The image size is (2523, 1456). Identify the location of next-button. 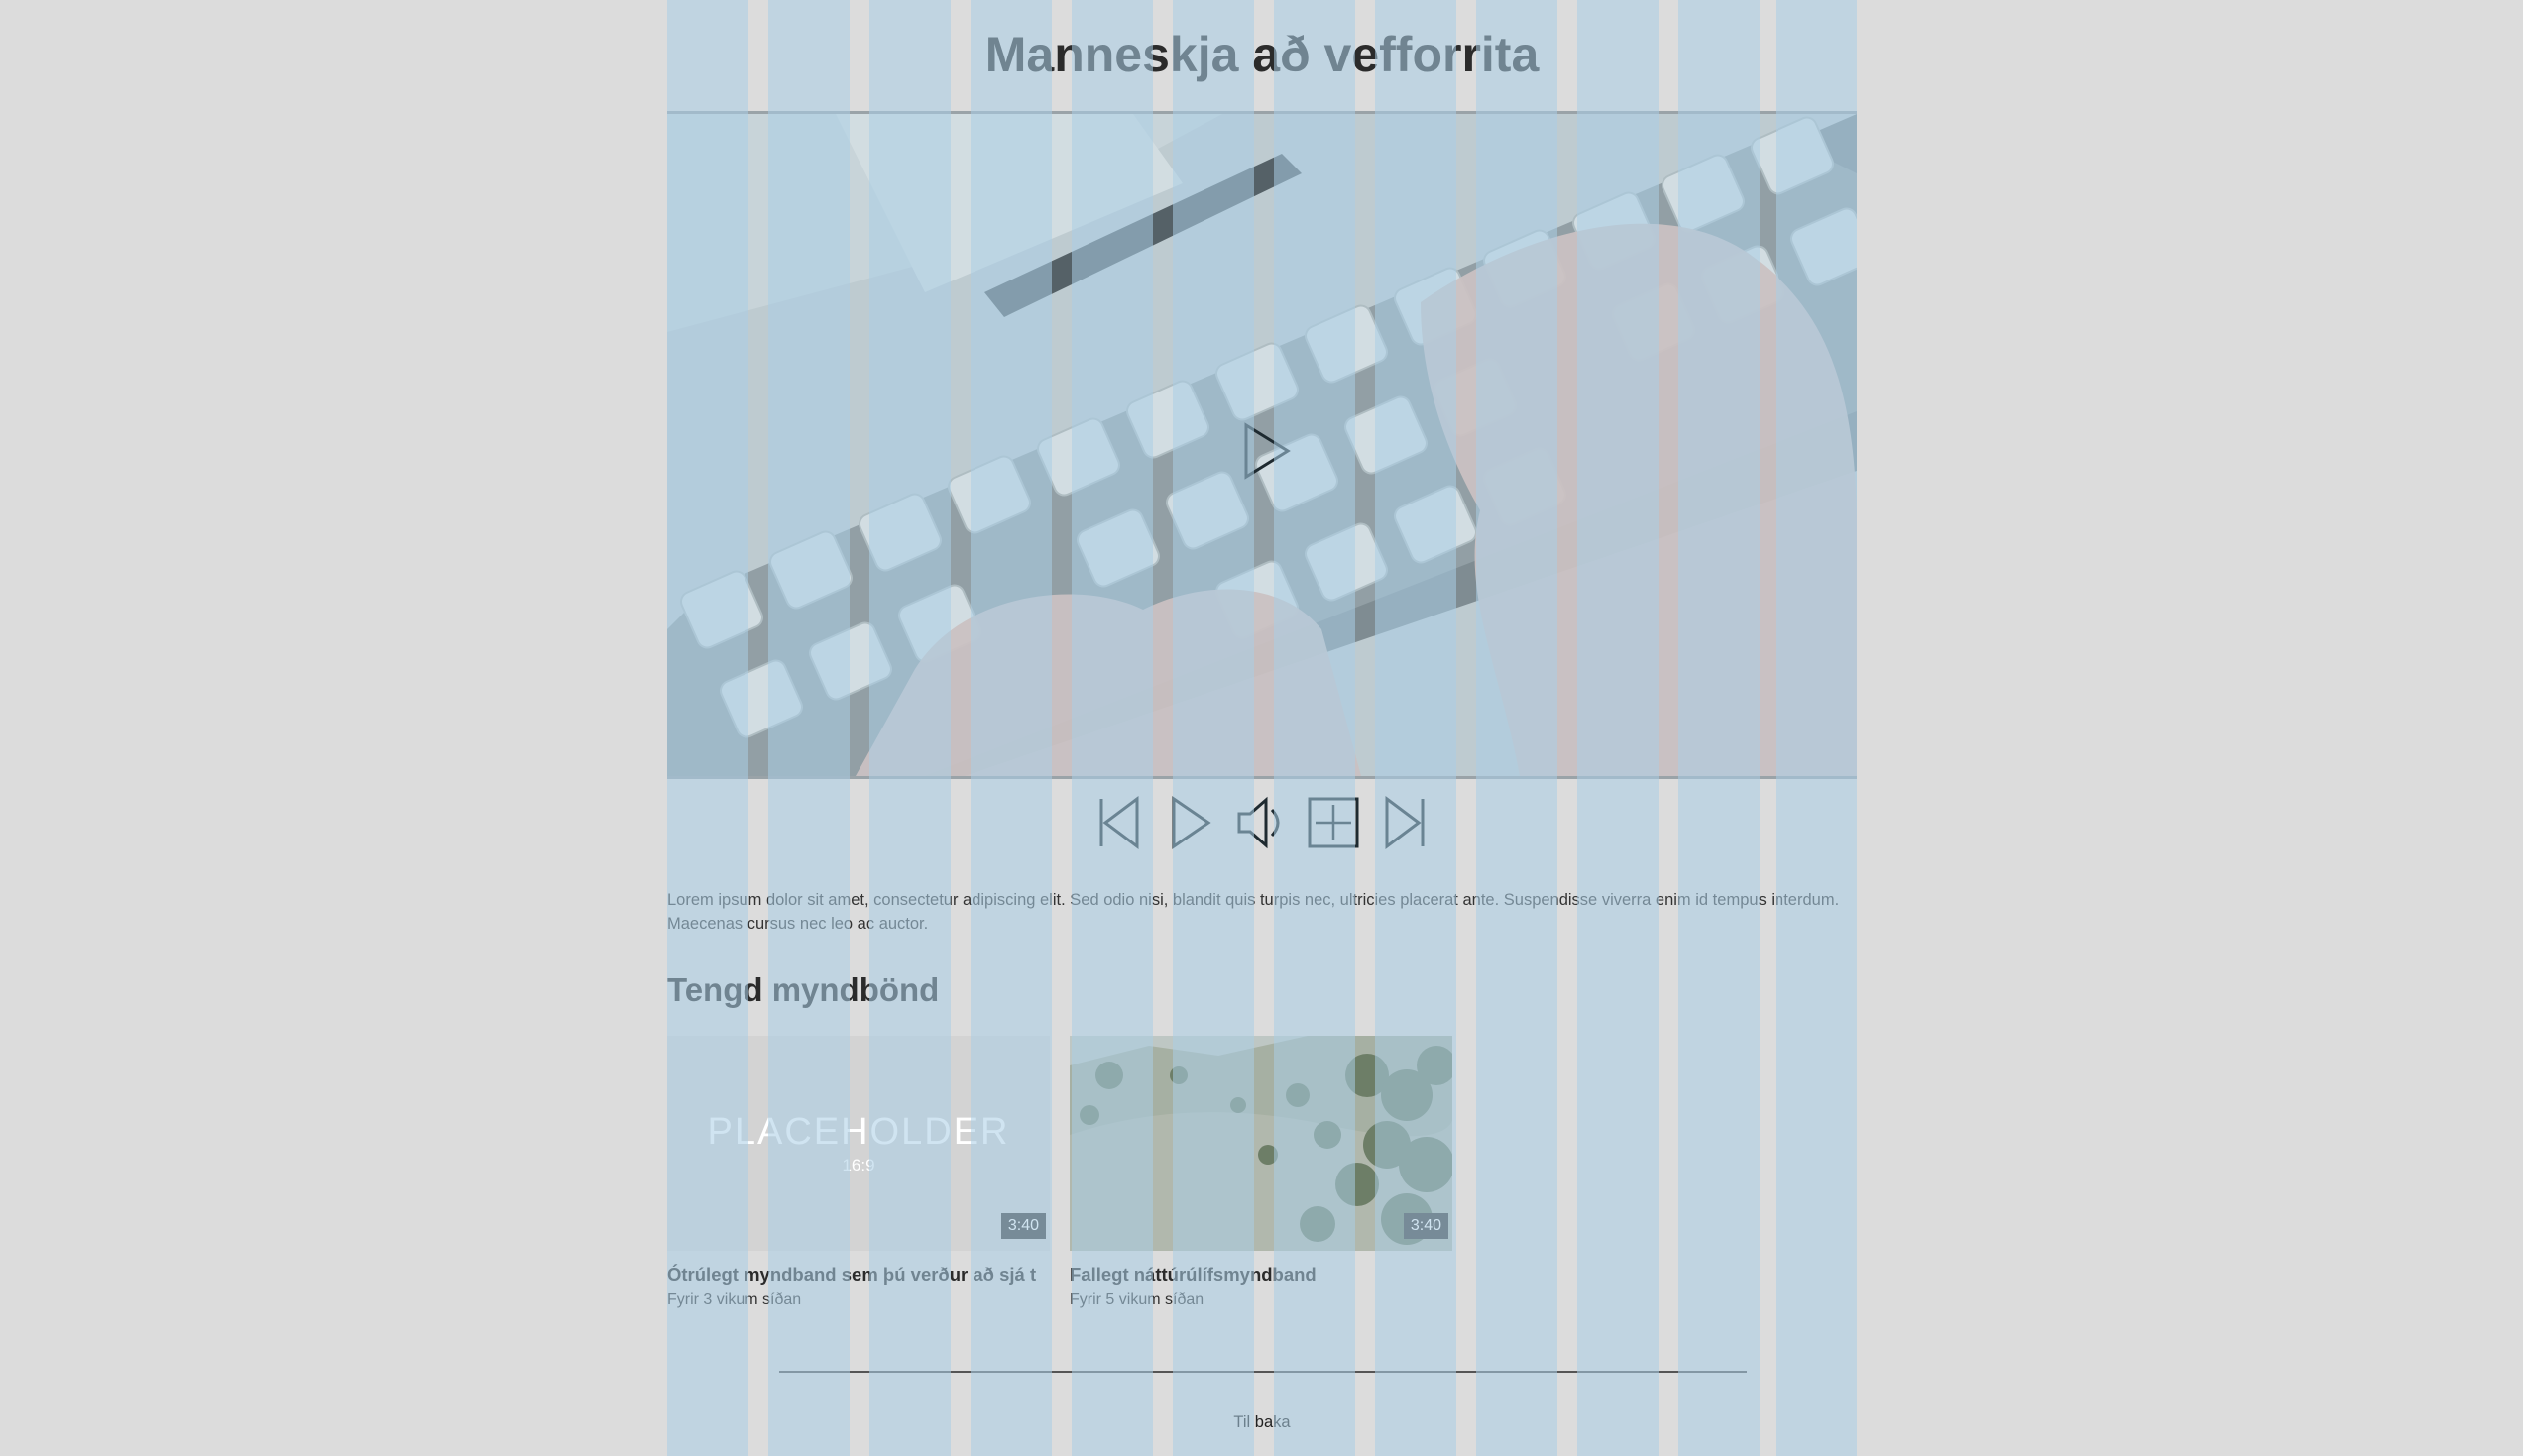
(1405, 822).